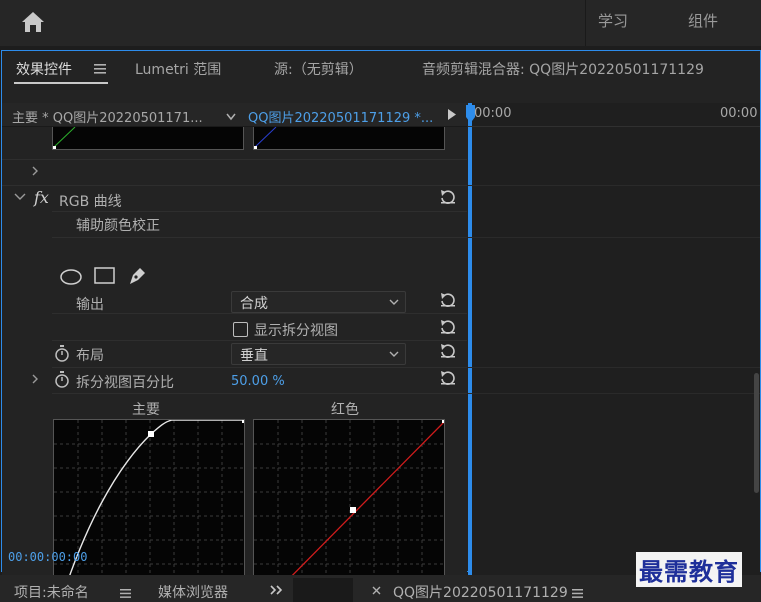 This screenshot has width=761, height=602. What do you see at coordinates (44, 69) in the screenshot?
I see `tab-effect-controls: 效果控件` at bounding box center [44, 69].